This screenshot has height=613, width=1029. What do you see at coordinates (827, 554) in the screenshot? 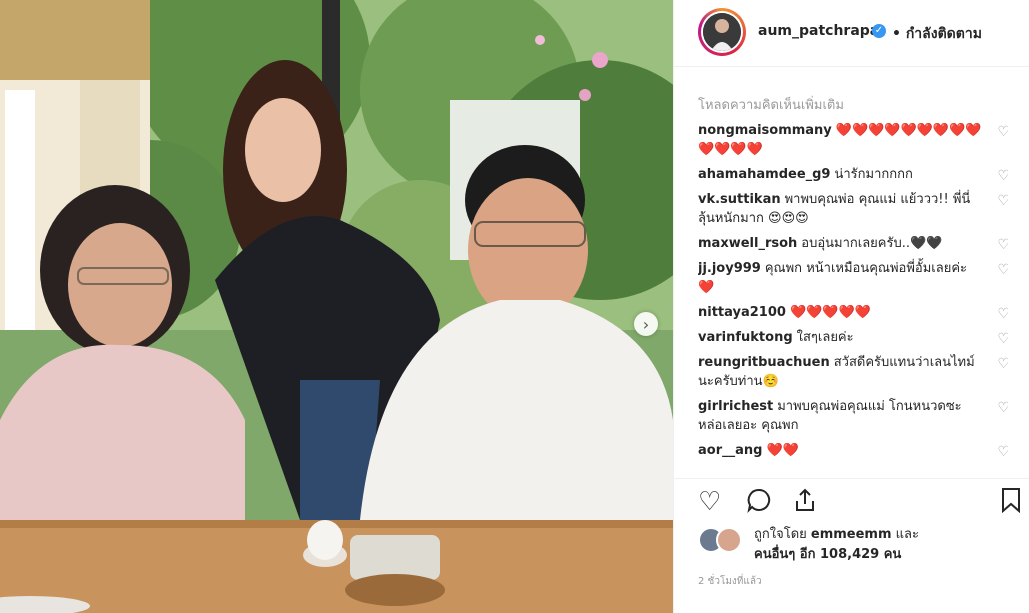
I see `likes-others-link: คนอื่นๆ อีก 108,429 คน` at bounding box center [827, 554].